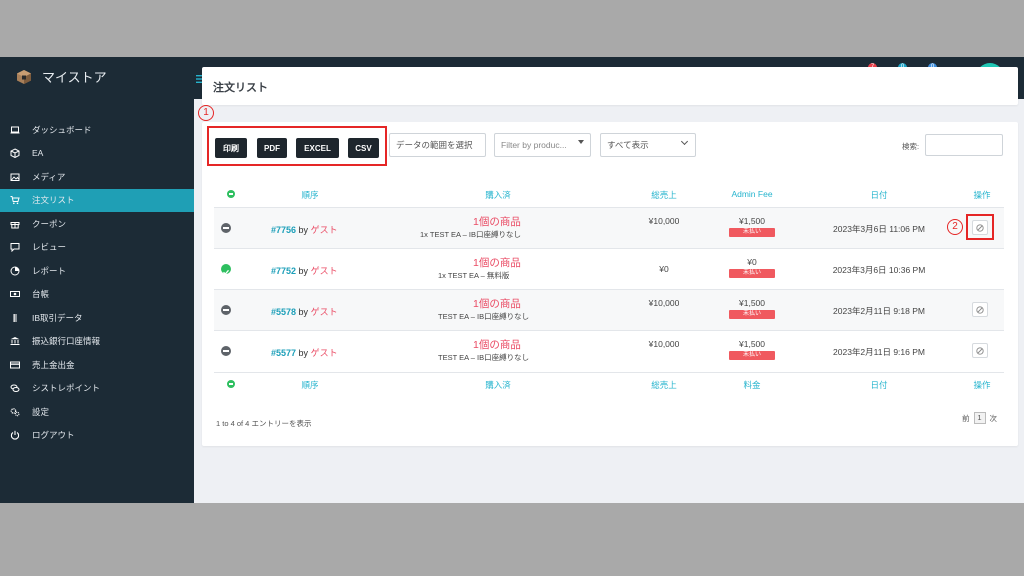 This screenshot has height=576, width=1024. I want to click on sidebar-item-points: シストレポイント, so click(97, 389).